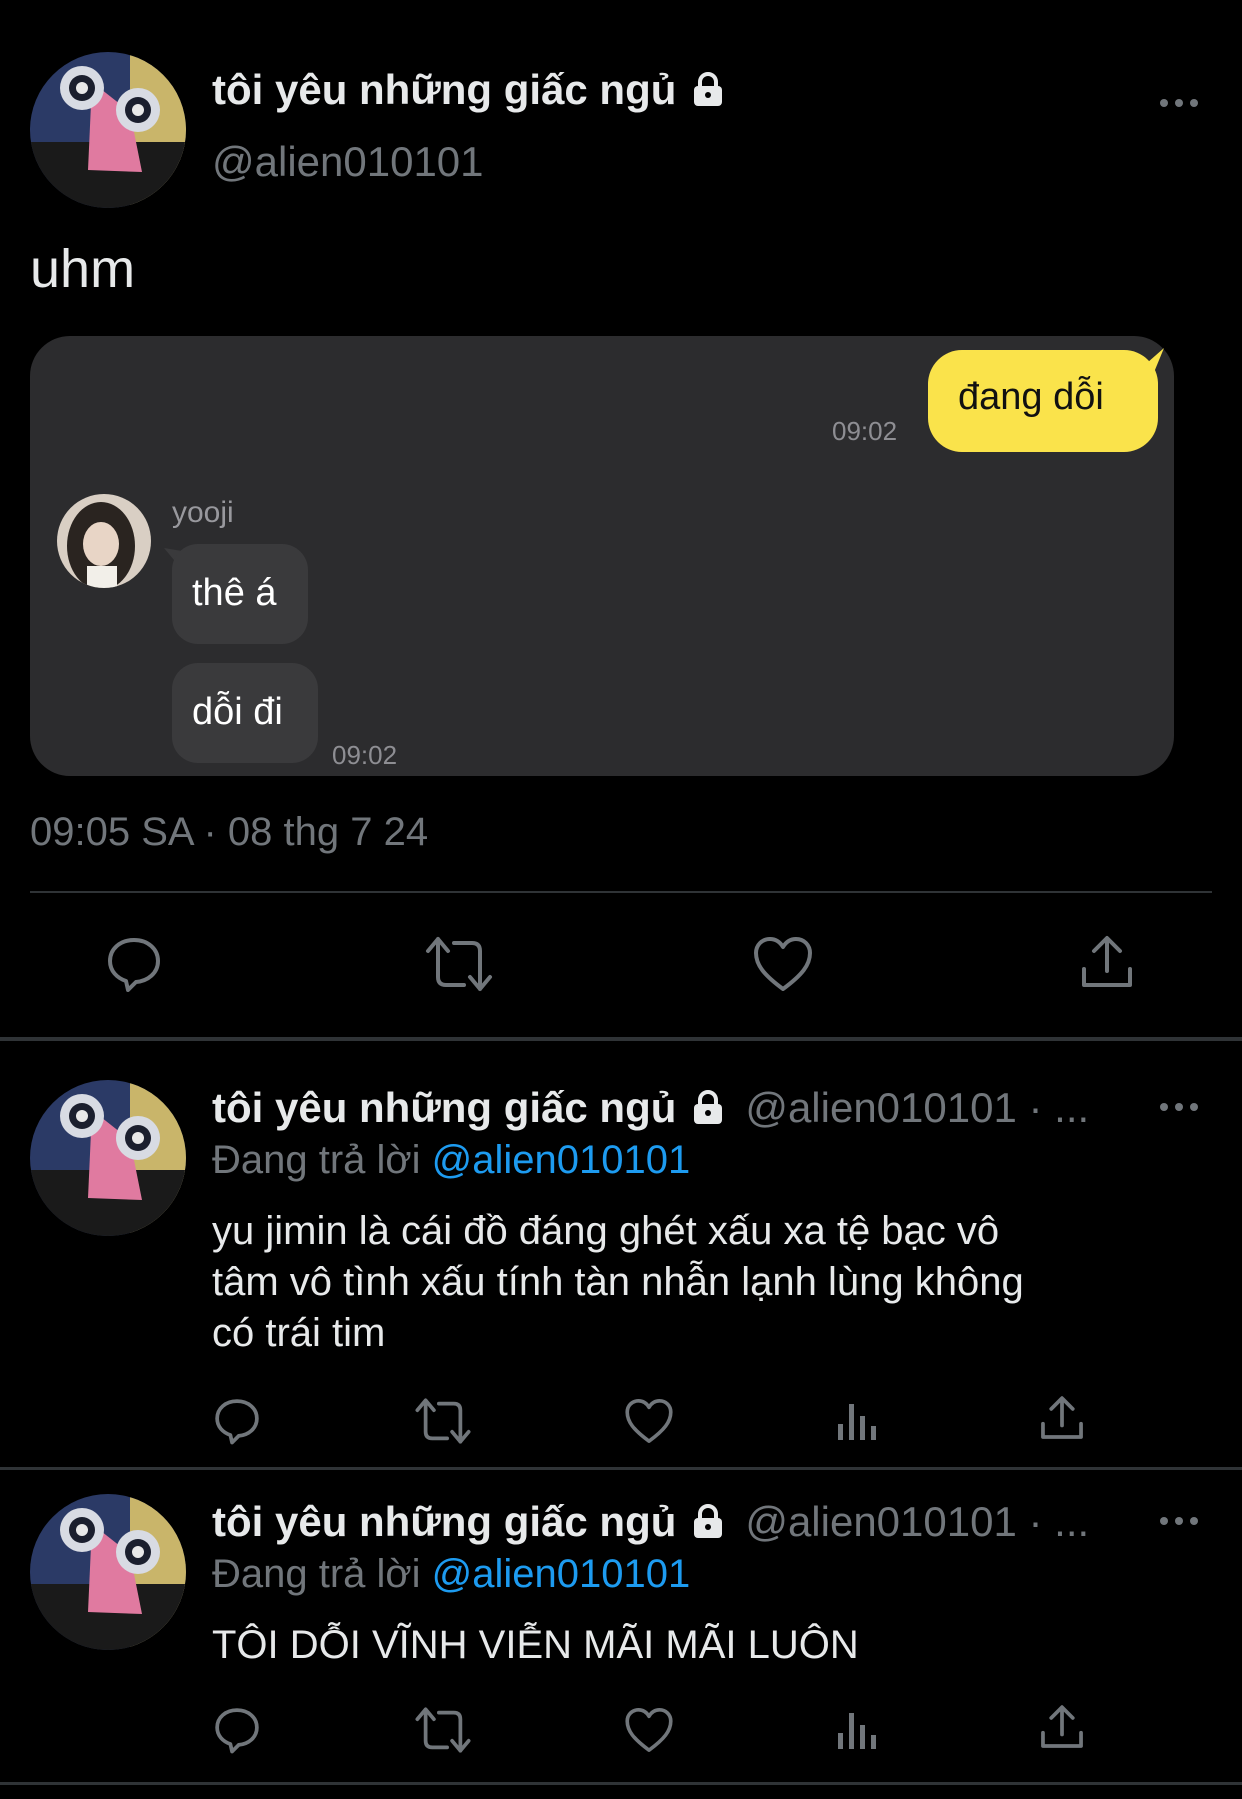 This screenshot has width=1242, height=1799. I want to click on handle: @alien010101, so click(348, 162).